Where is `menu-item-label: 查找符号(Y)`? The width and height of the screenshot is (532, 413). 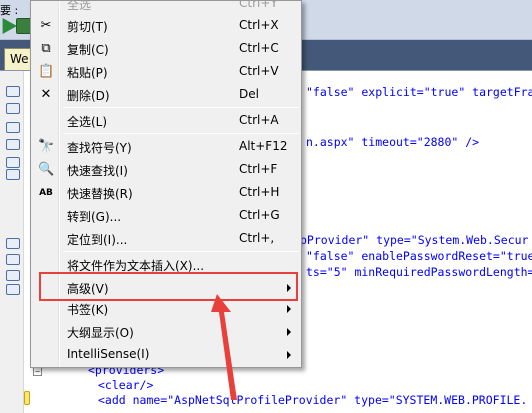 menu-item-label: 查找符号(Y) is located at coordinates (99, 148).